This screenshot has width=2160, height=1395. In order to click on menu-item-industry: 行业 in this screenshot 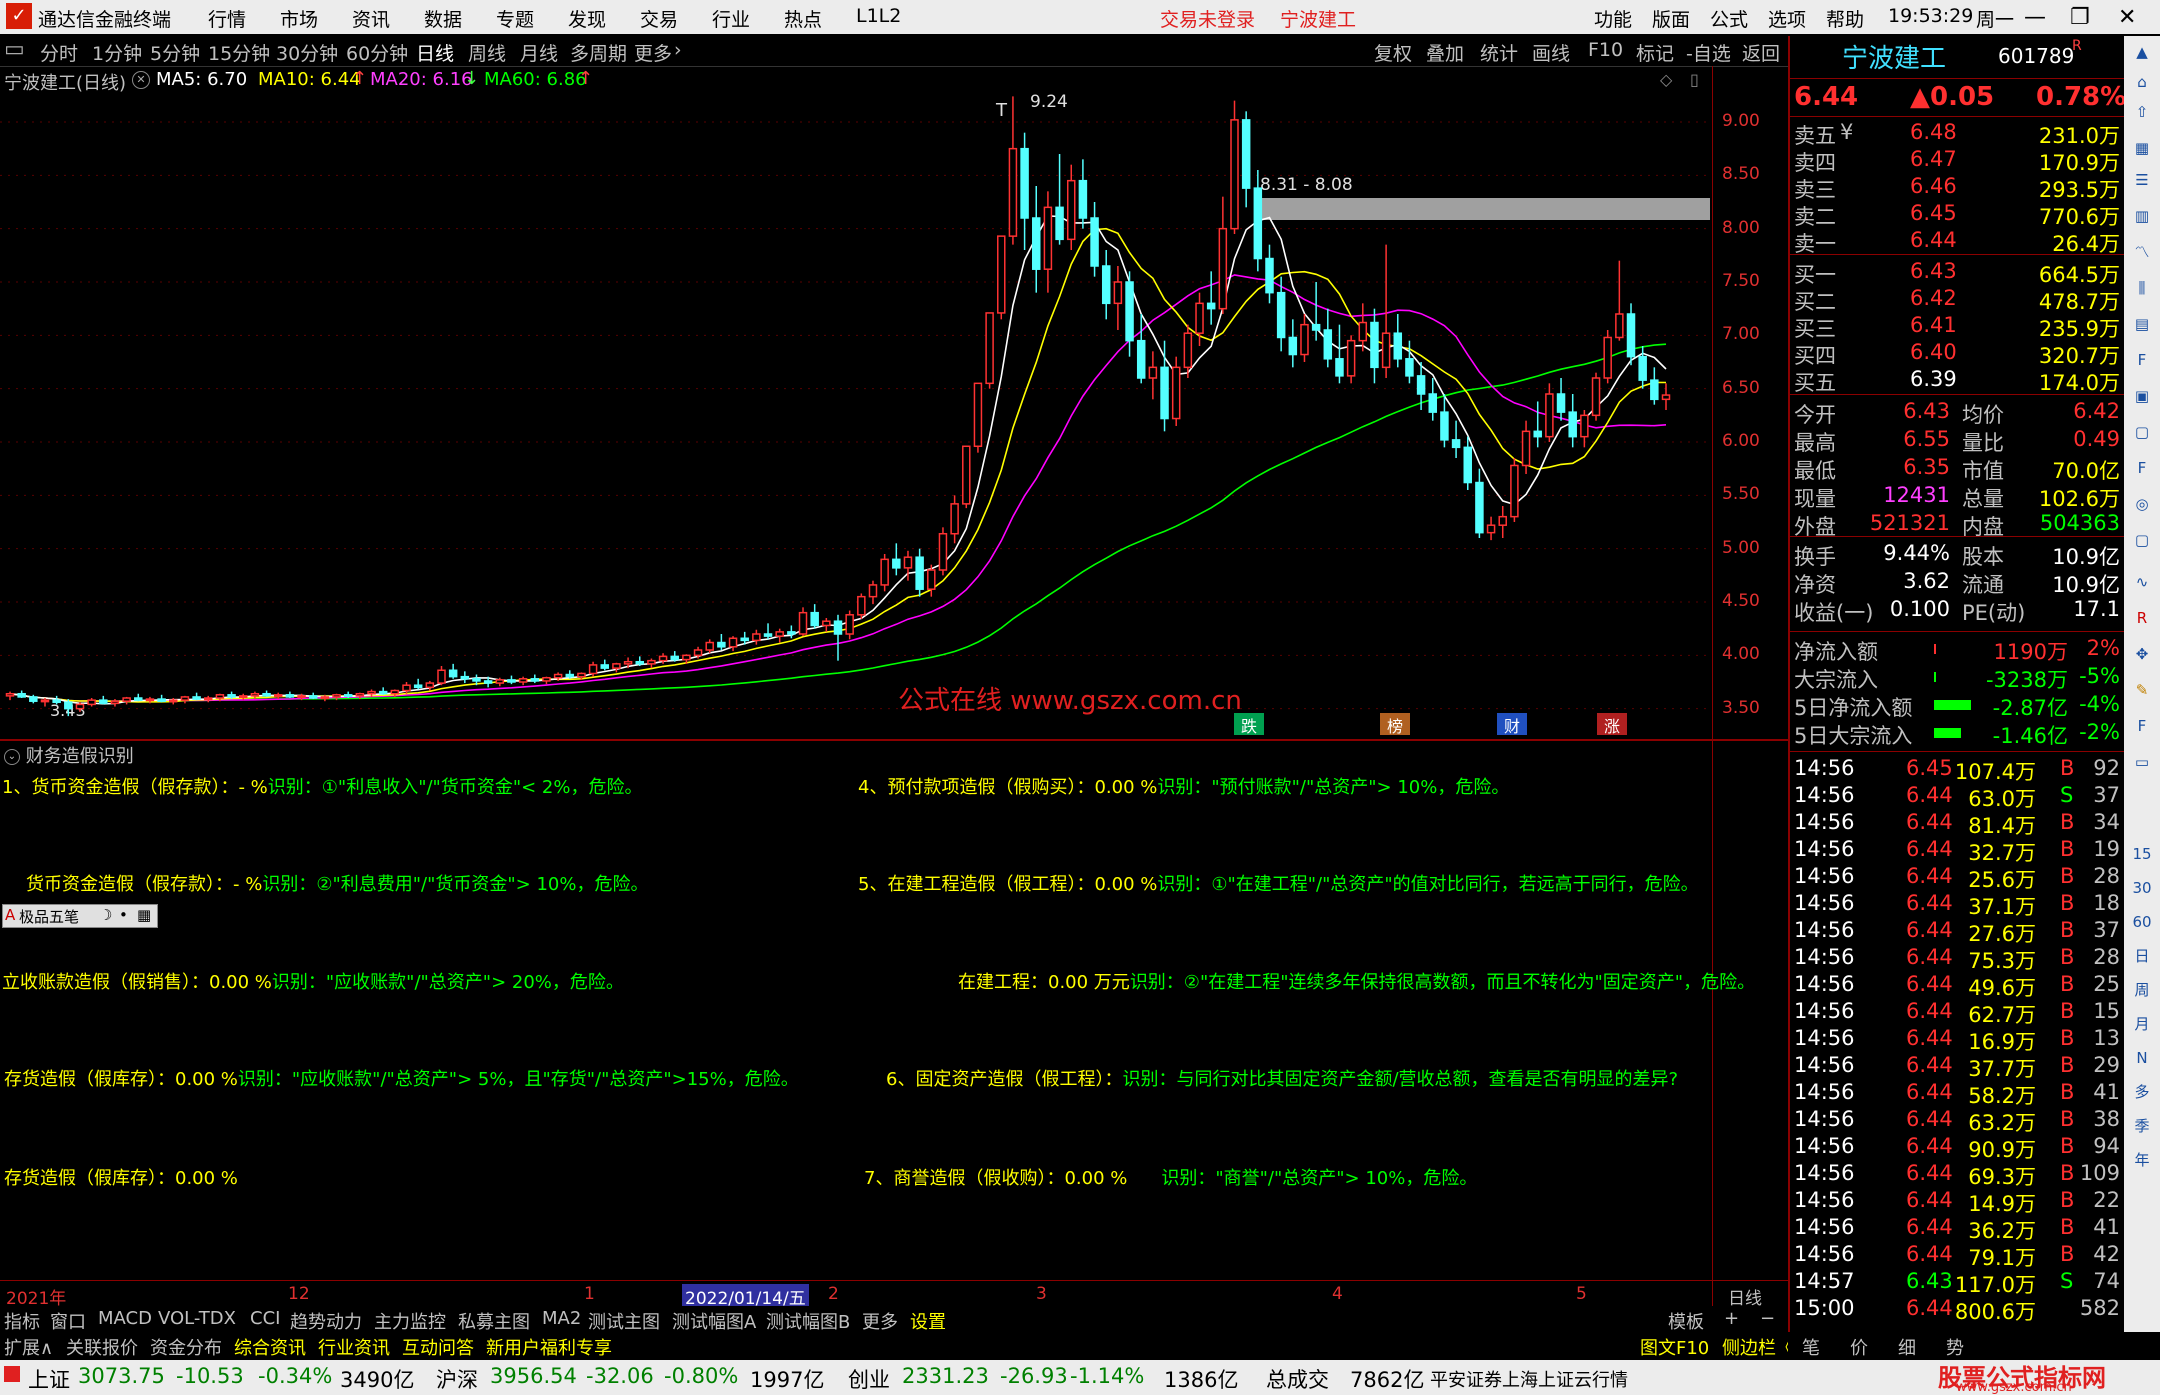, I will do `click(731, 18)`.